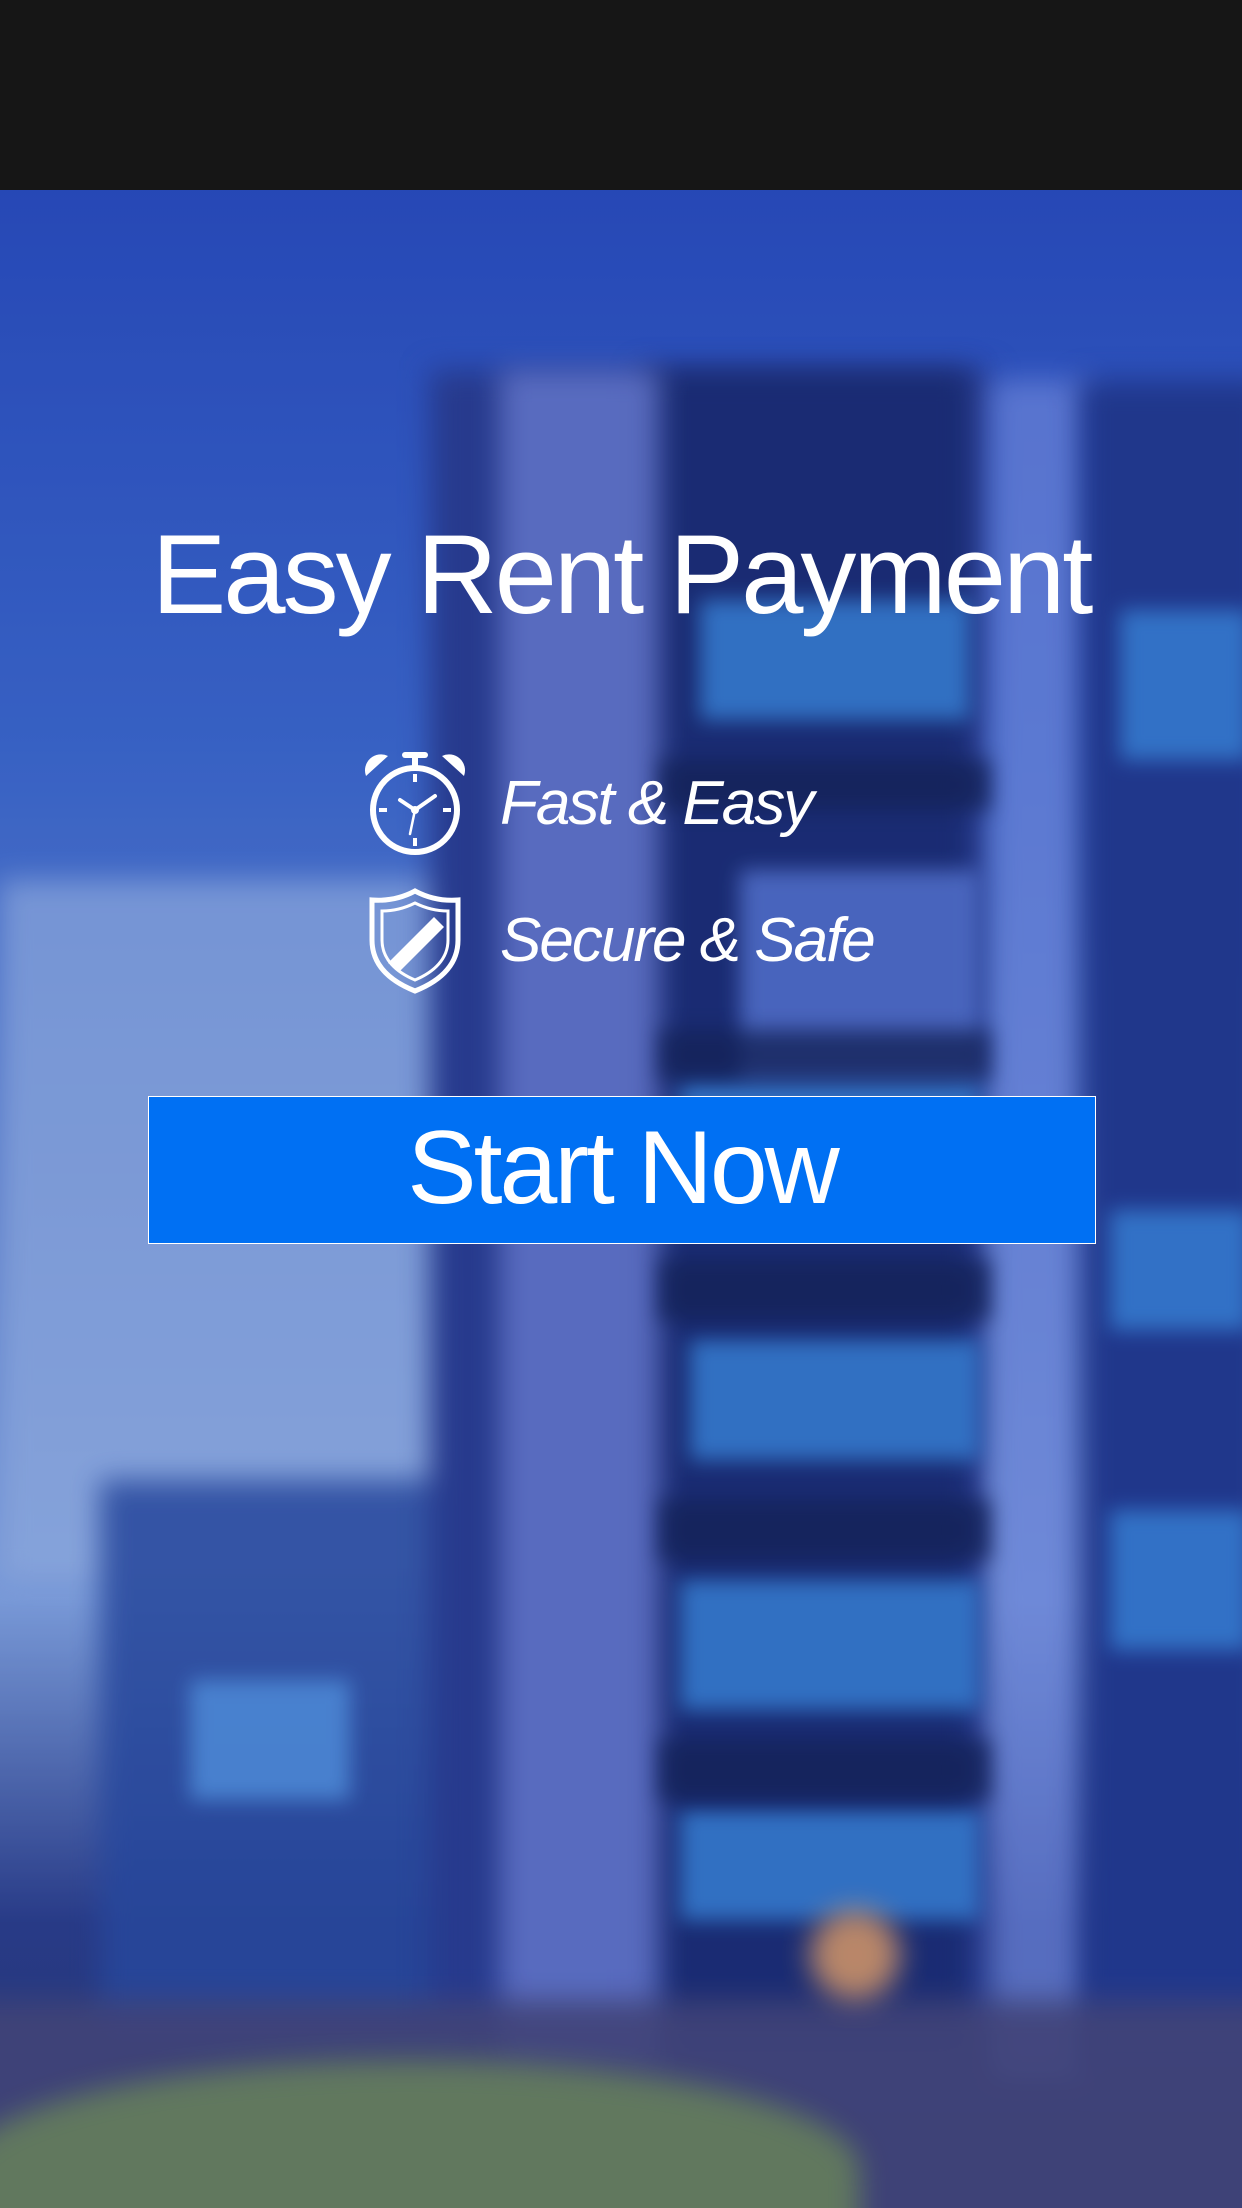  I want to click on feature-fast-easy: Fast & Easy, so click(587, 803).